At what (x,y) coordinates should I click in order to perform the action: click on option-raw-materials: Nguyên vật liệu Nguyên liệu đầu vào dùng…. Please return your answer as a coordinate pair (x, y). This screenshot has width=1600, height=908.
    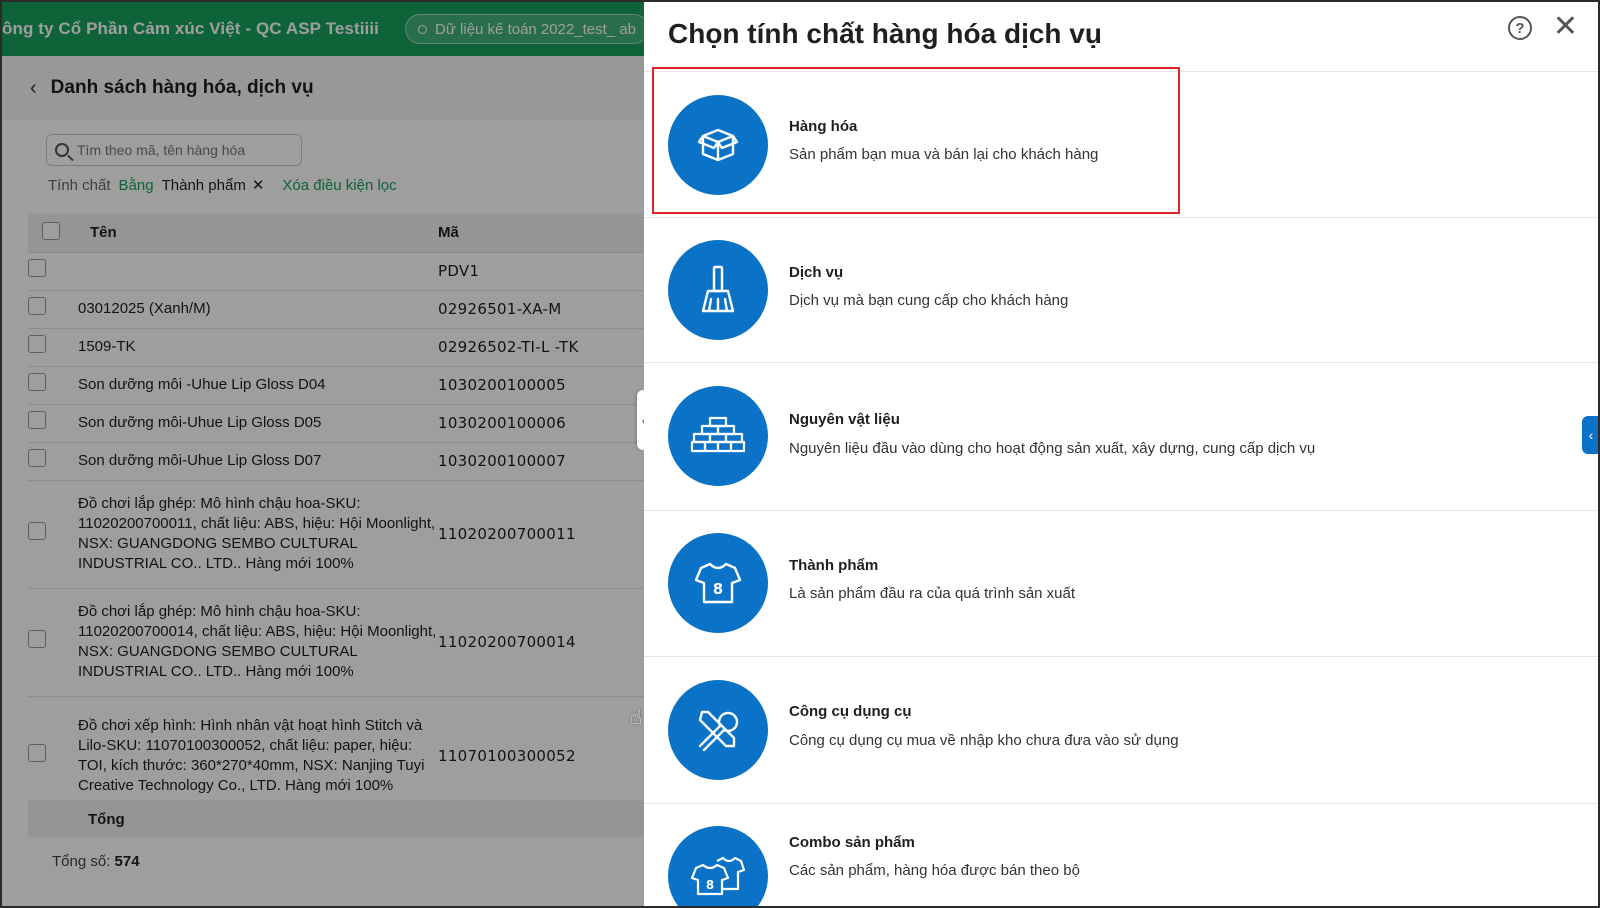
    Looking at the image, I should click on (1121, 437).